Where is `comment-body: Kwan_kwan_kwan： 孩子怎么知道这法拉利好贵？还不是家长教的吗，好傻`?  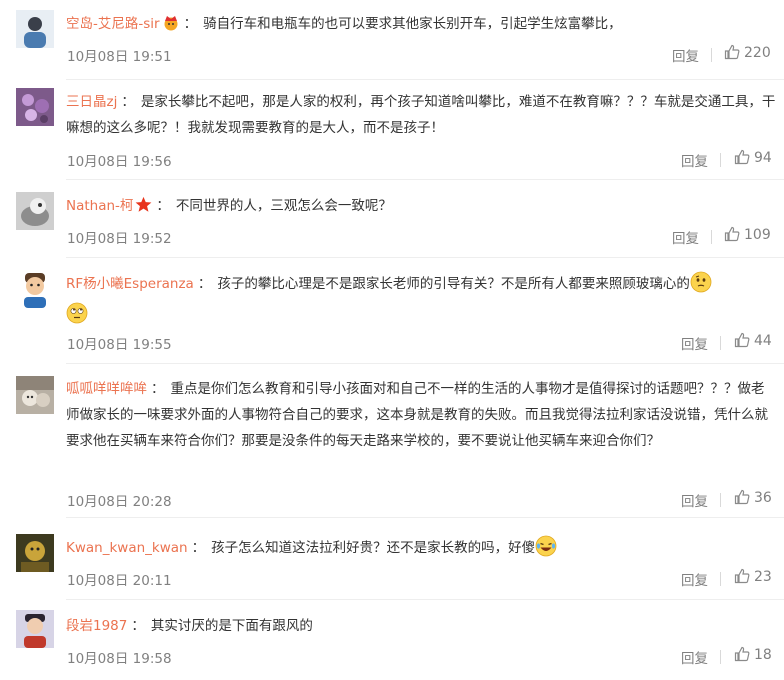 comment-body: Kwan_kwan_kwan： 孩子怎么知道这法拉利好贵？还不是家长教的吗，好傻 is located at coordinates (421, 550).